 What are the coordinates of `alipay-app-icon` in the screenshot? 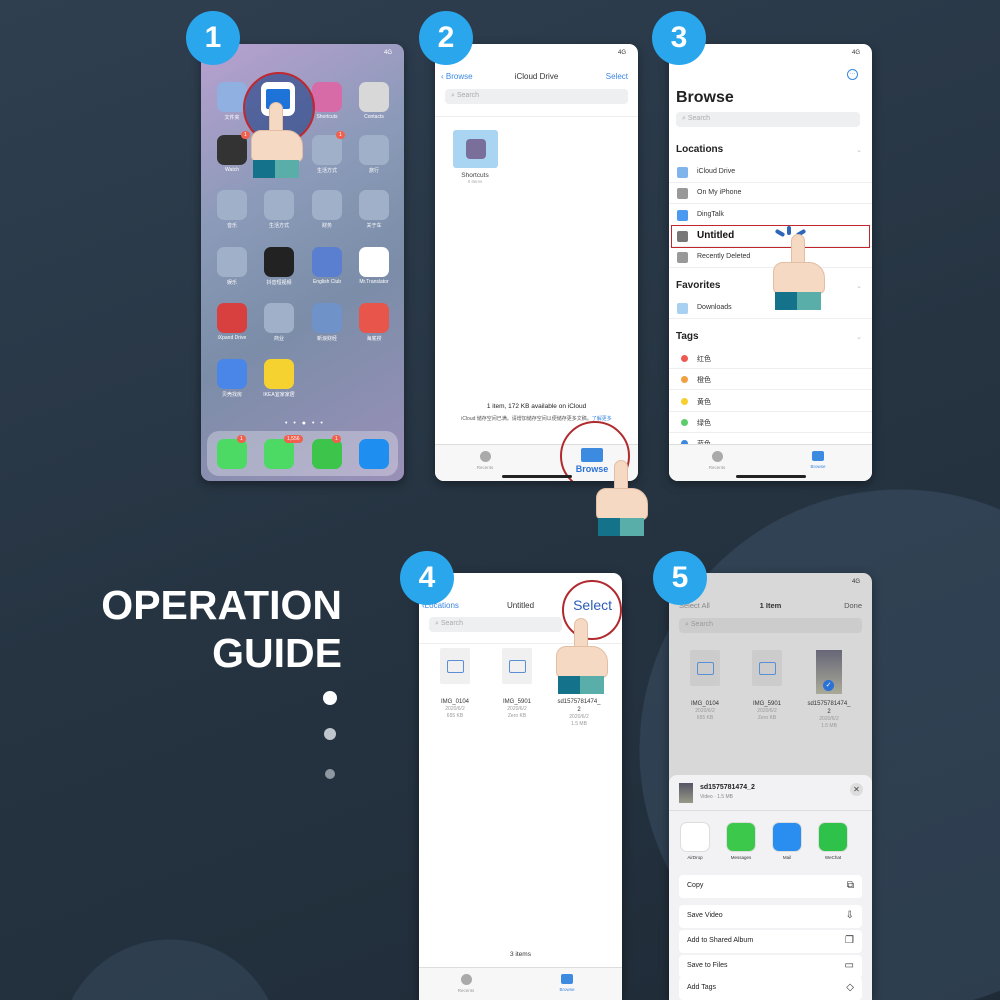 It's located at (374, 454).